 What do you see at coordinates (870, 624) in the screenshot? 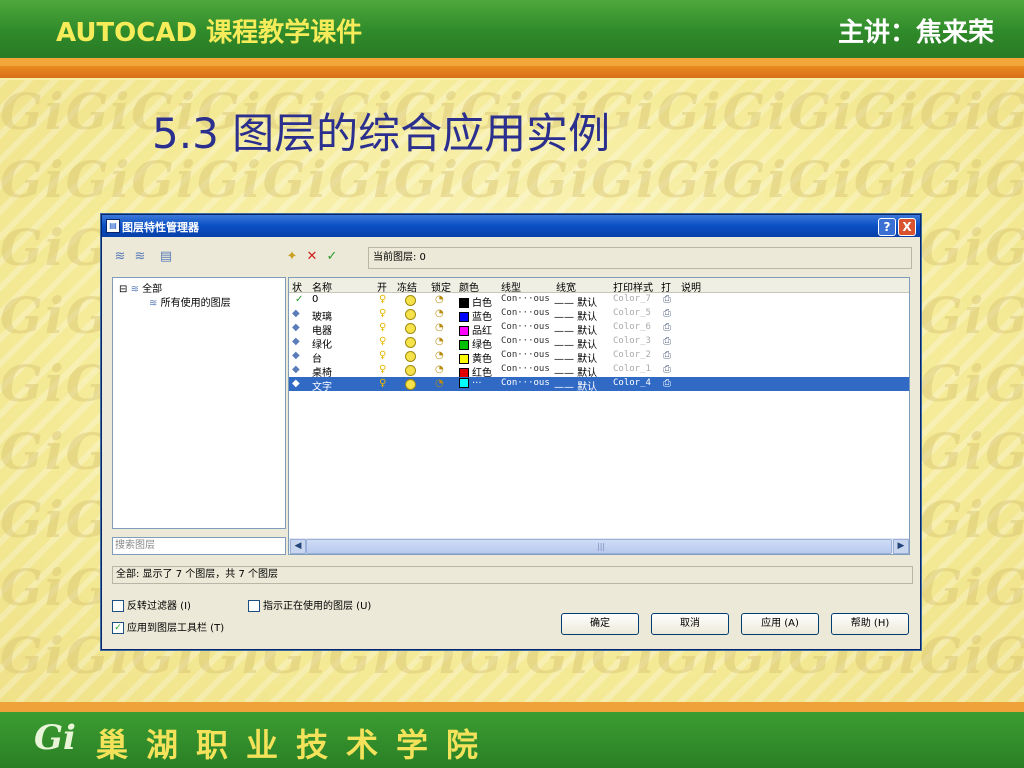
I see `help-dialog-button: 帮助 (H)` at bounding box center [870, 624].